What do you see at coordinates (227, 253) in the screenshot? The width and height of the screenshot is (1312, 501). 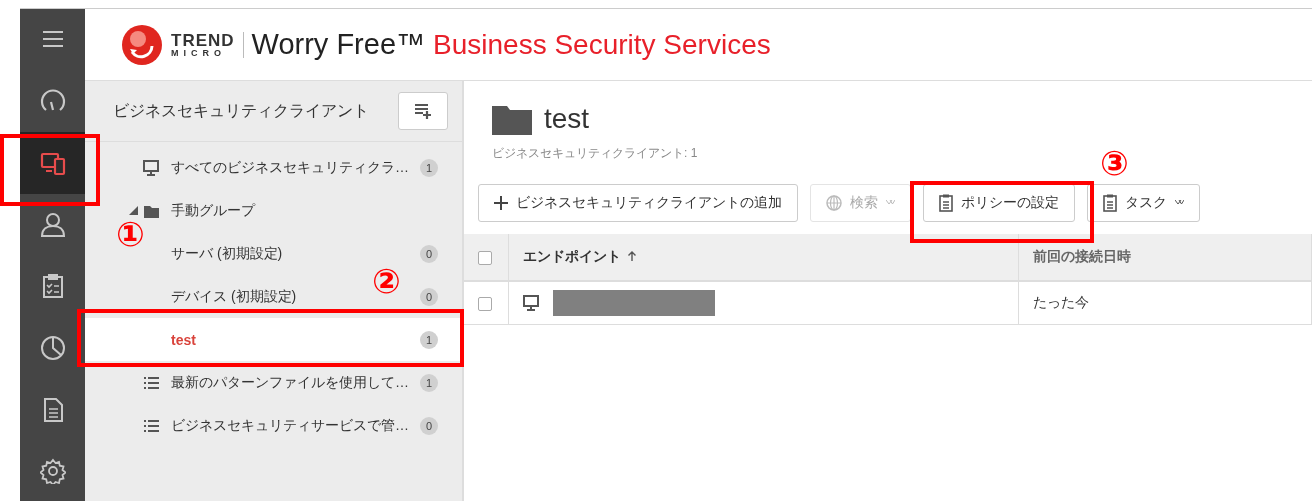 I see `tree-item: サーバ (初期設定)` at bounding box center [227, 253].